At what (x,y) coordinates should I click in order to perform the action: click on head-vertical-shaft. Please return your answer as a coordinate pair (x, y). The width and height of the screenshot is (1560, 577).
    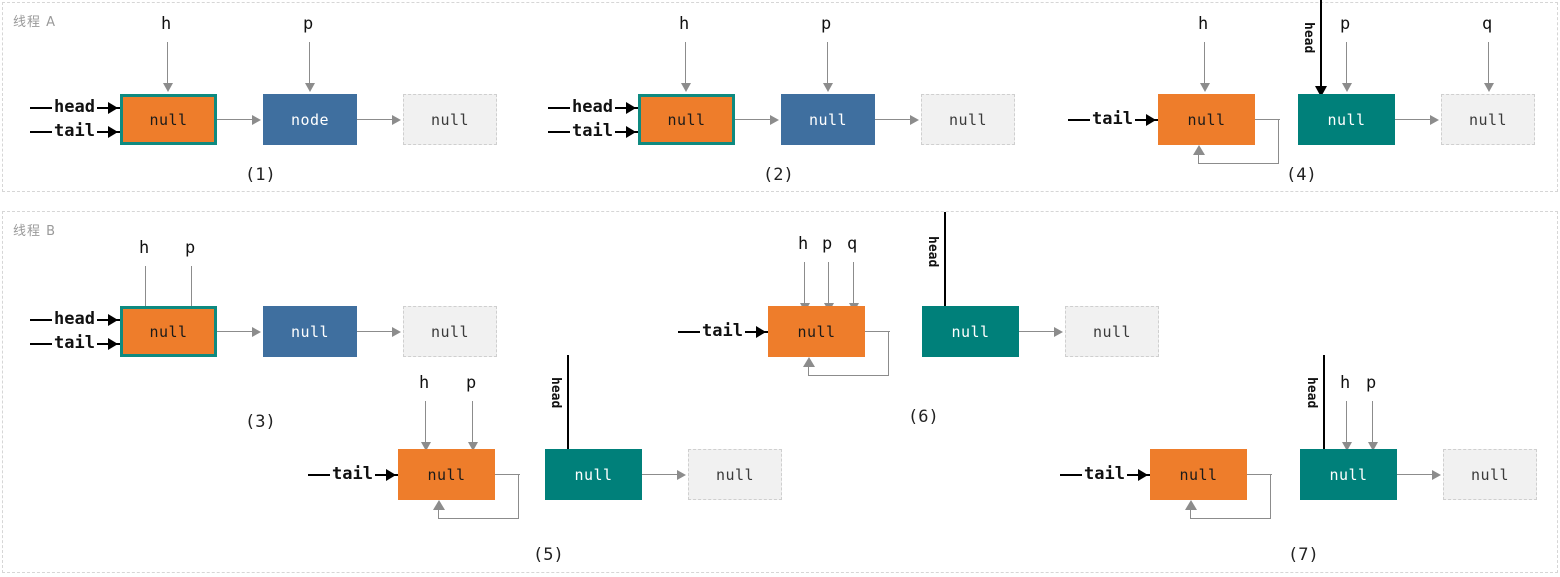
    Looking at the image, I should click on (945, 260).